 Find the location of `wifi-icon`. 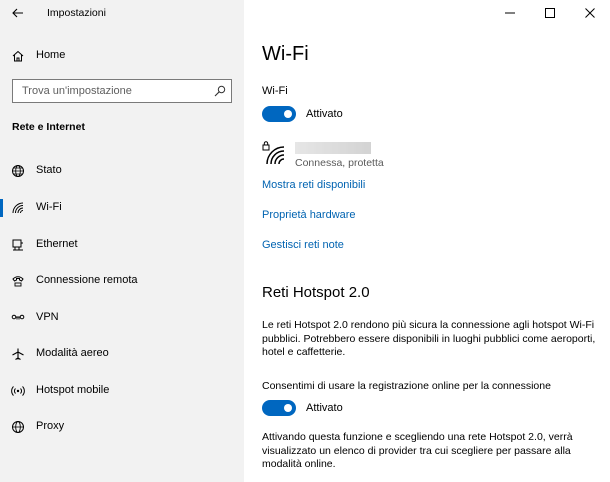

wifi-icon is located at coordinates (18, 208).